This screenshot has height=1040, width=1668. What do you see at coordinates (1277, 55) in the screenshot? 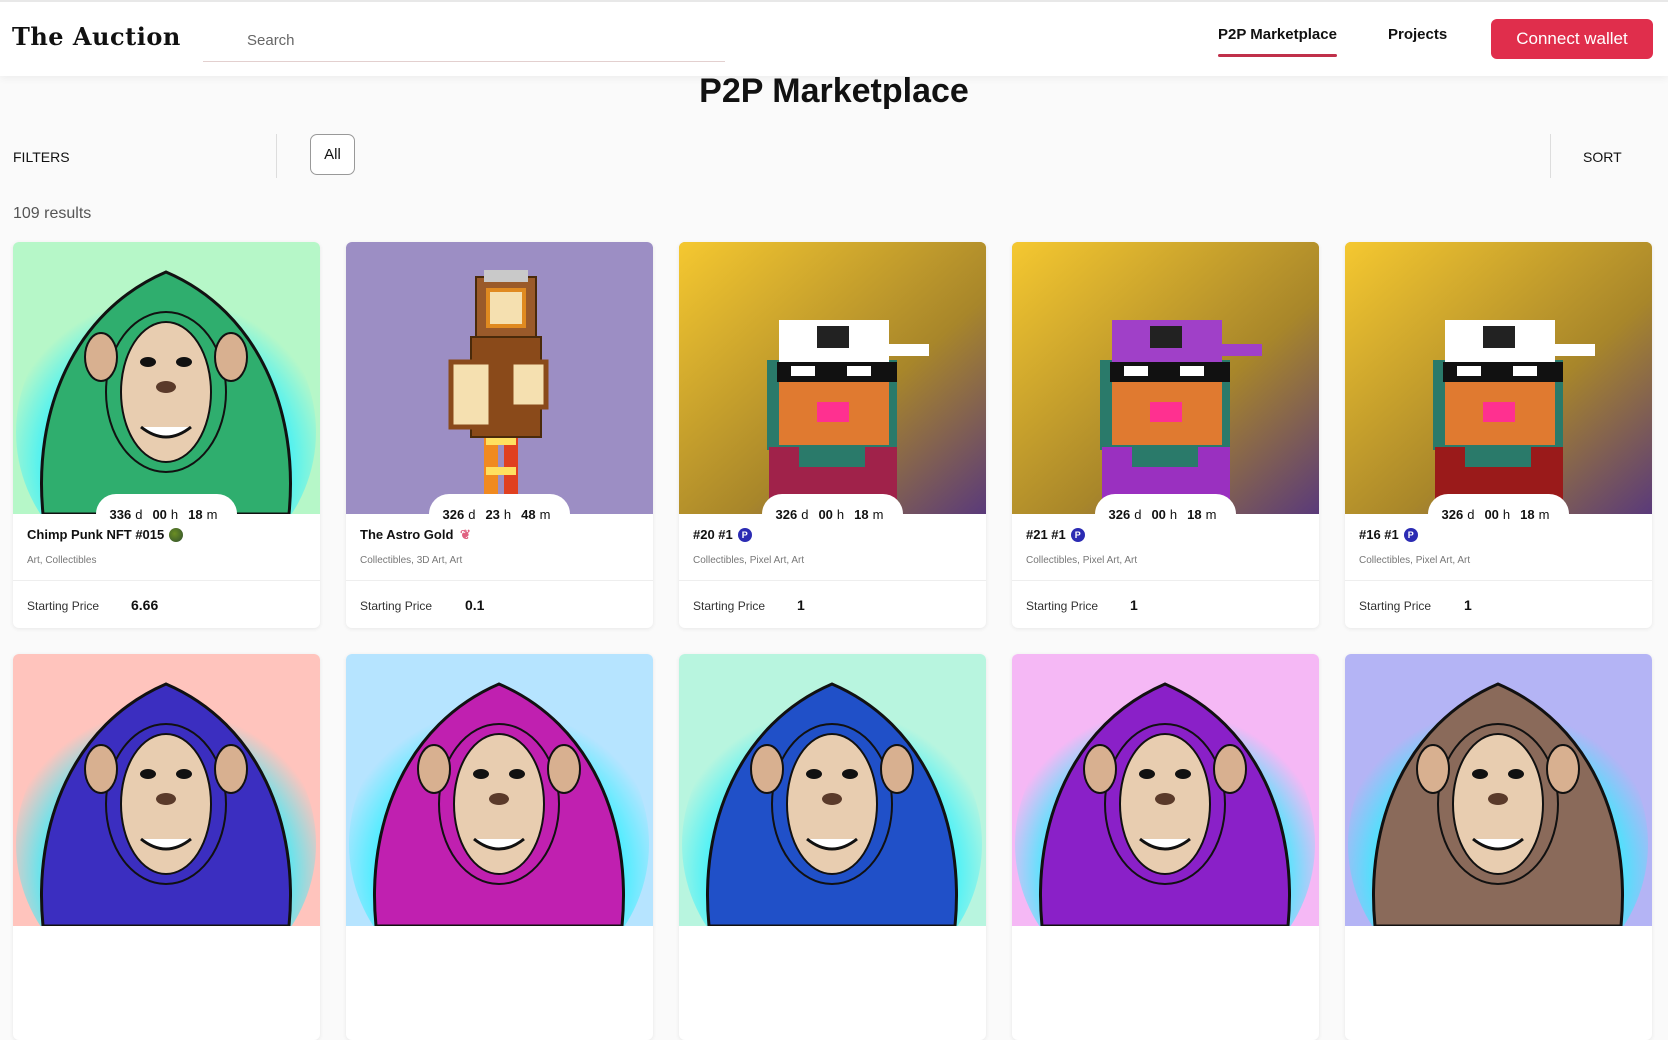
I see `active-nav-underline` at bounding box center [1277, 55].